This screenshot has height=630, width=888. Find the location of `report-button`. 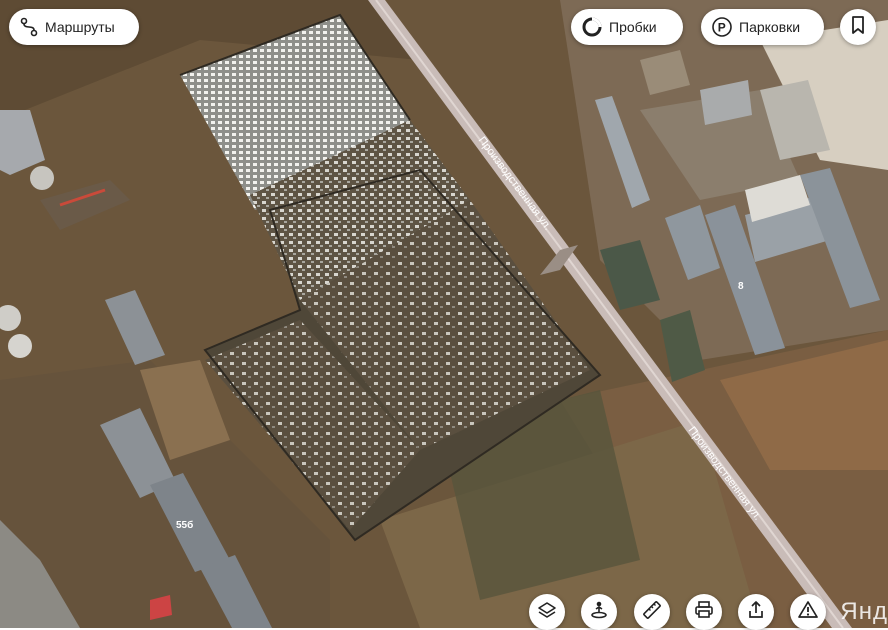

report-button is located at coordinates (808, 612).